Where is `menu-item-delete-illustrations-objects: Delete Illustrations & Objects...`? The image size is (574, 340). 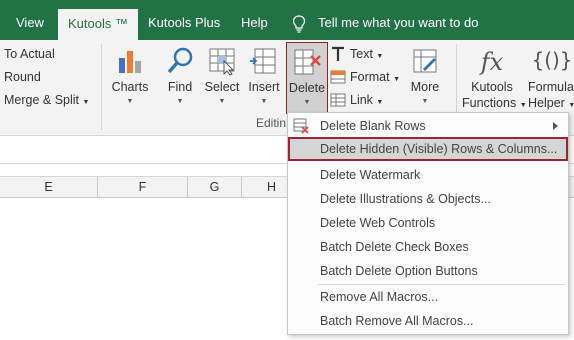 menu-item-delete-illustrations-objects: Delete Illustrations & Objects... is located at coordinates (428, 199).